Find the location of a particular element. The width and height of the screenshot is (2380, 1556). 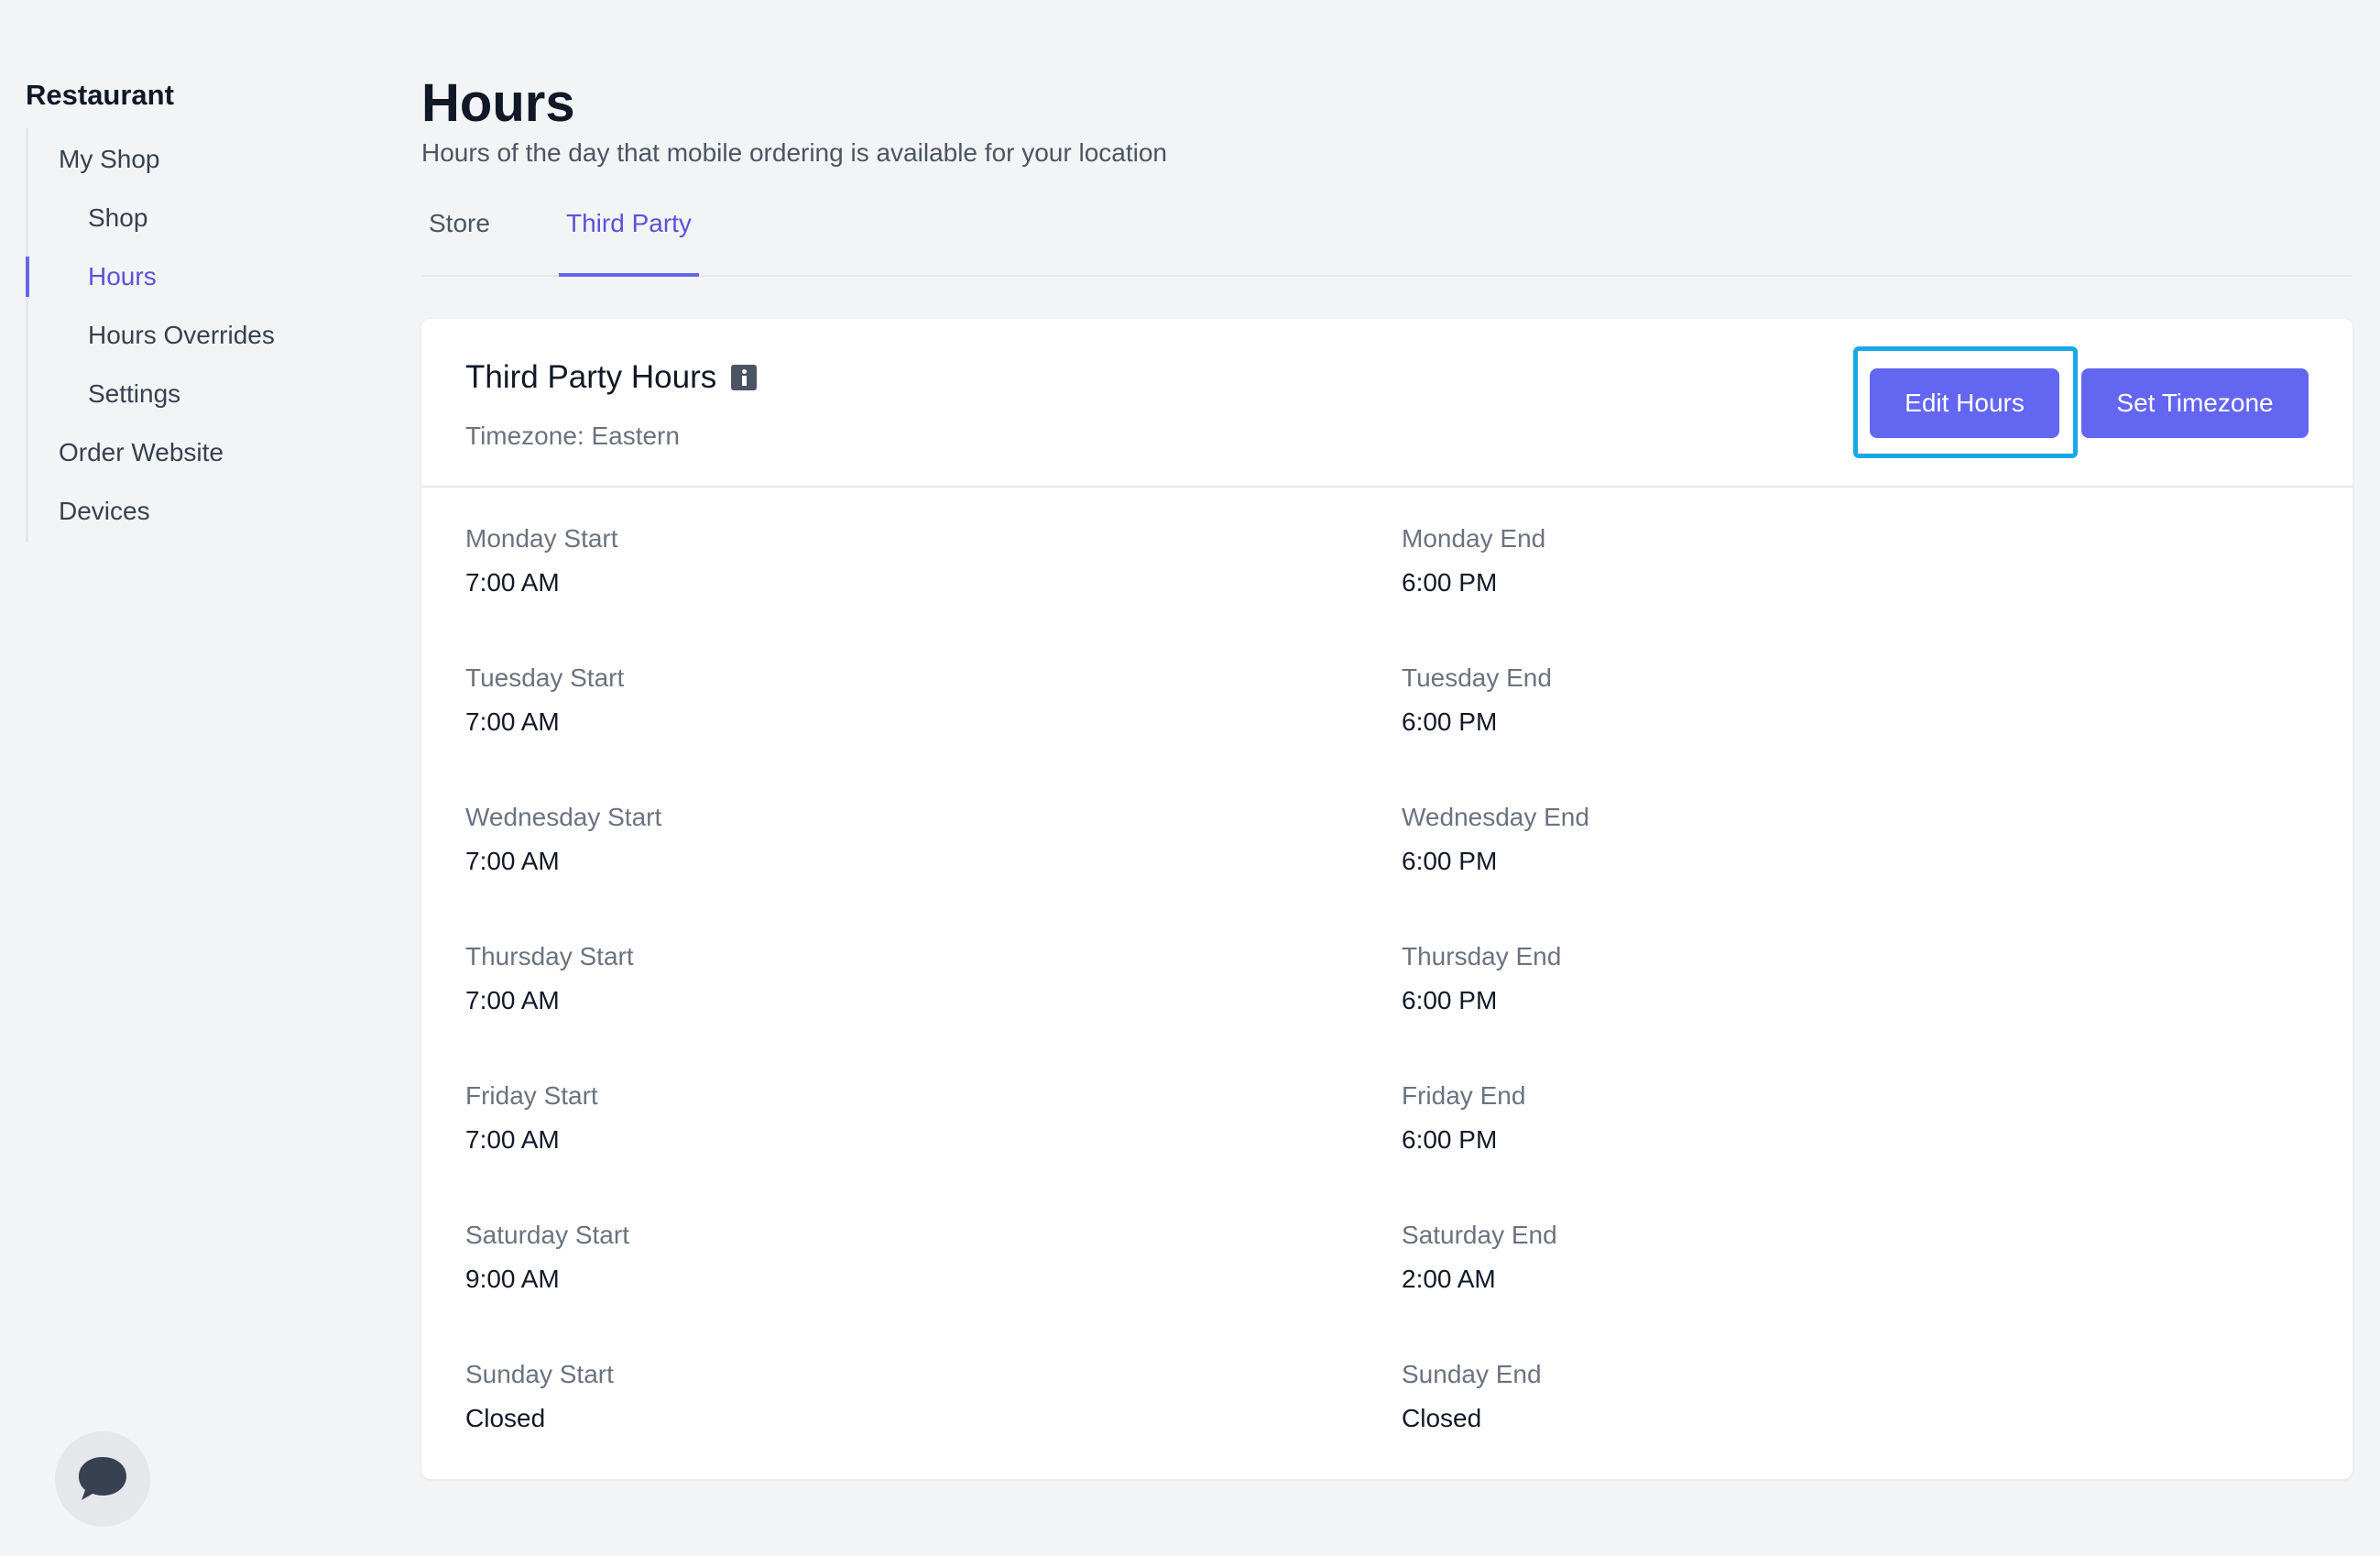

hour-label: Sunday Start is located at coordinates (539, 1374).